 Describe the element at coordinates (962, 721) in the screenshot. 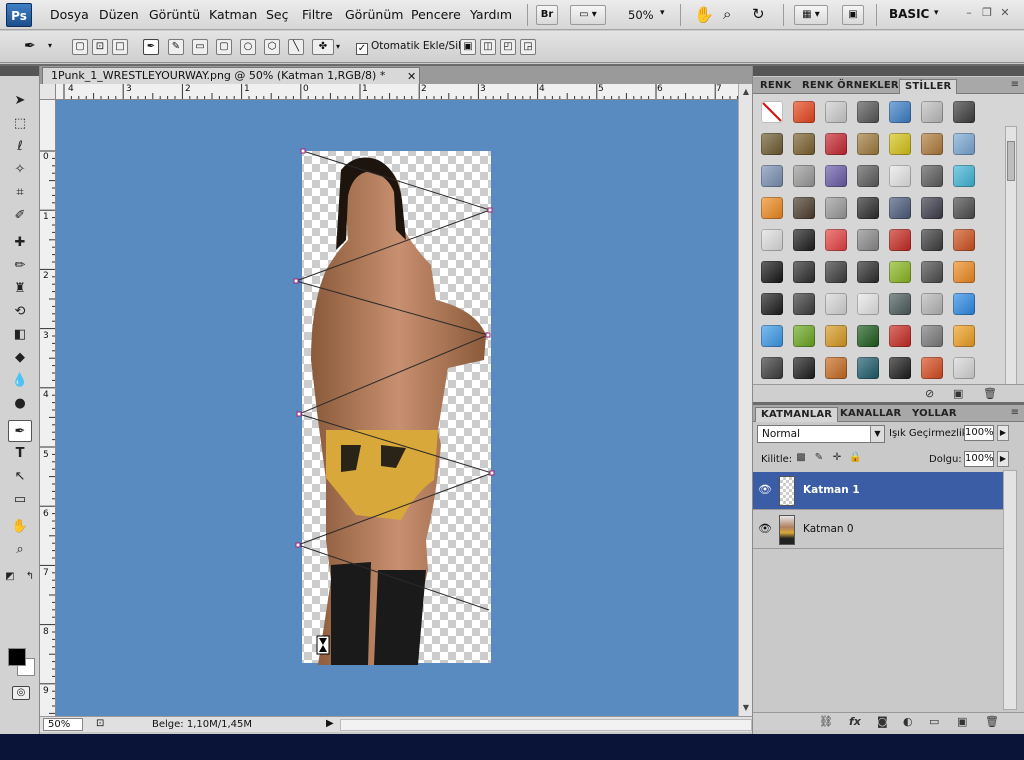

I see `new-layer-icon: ▣` at that location.